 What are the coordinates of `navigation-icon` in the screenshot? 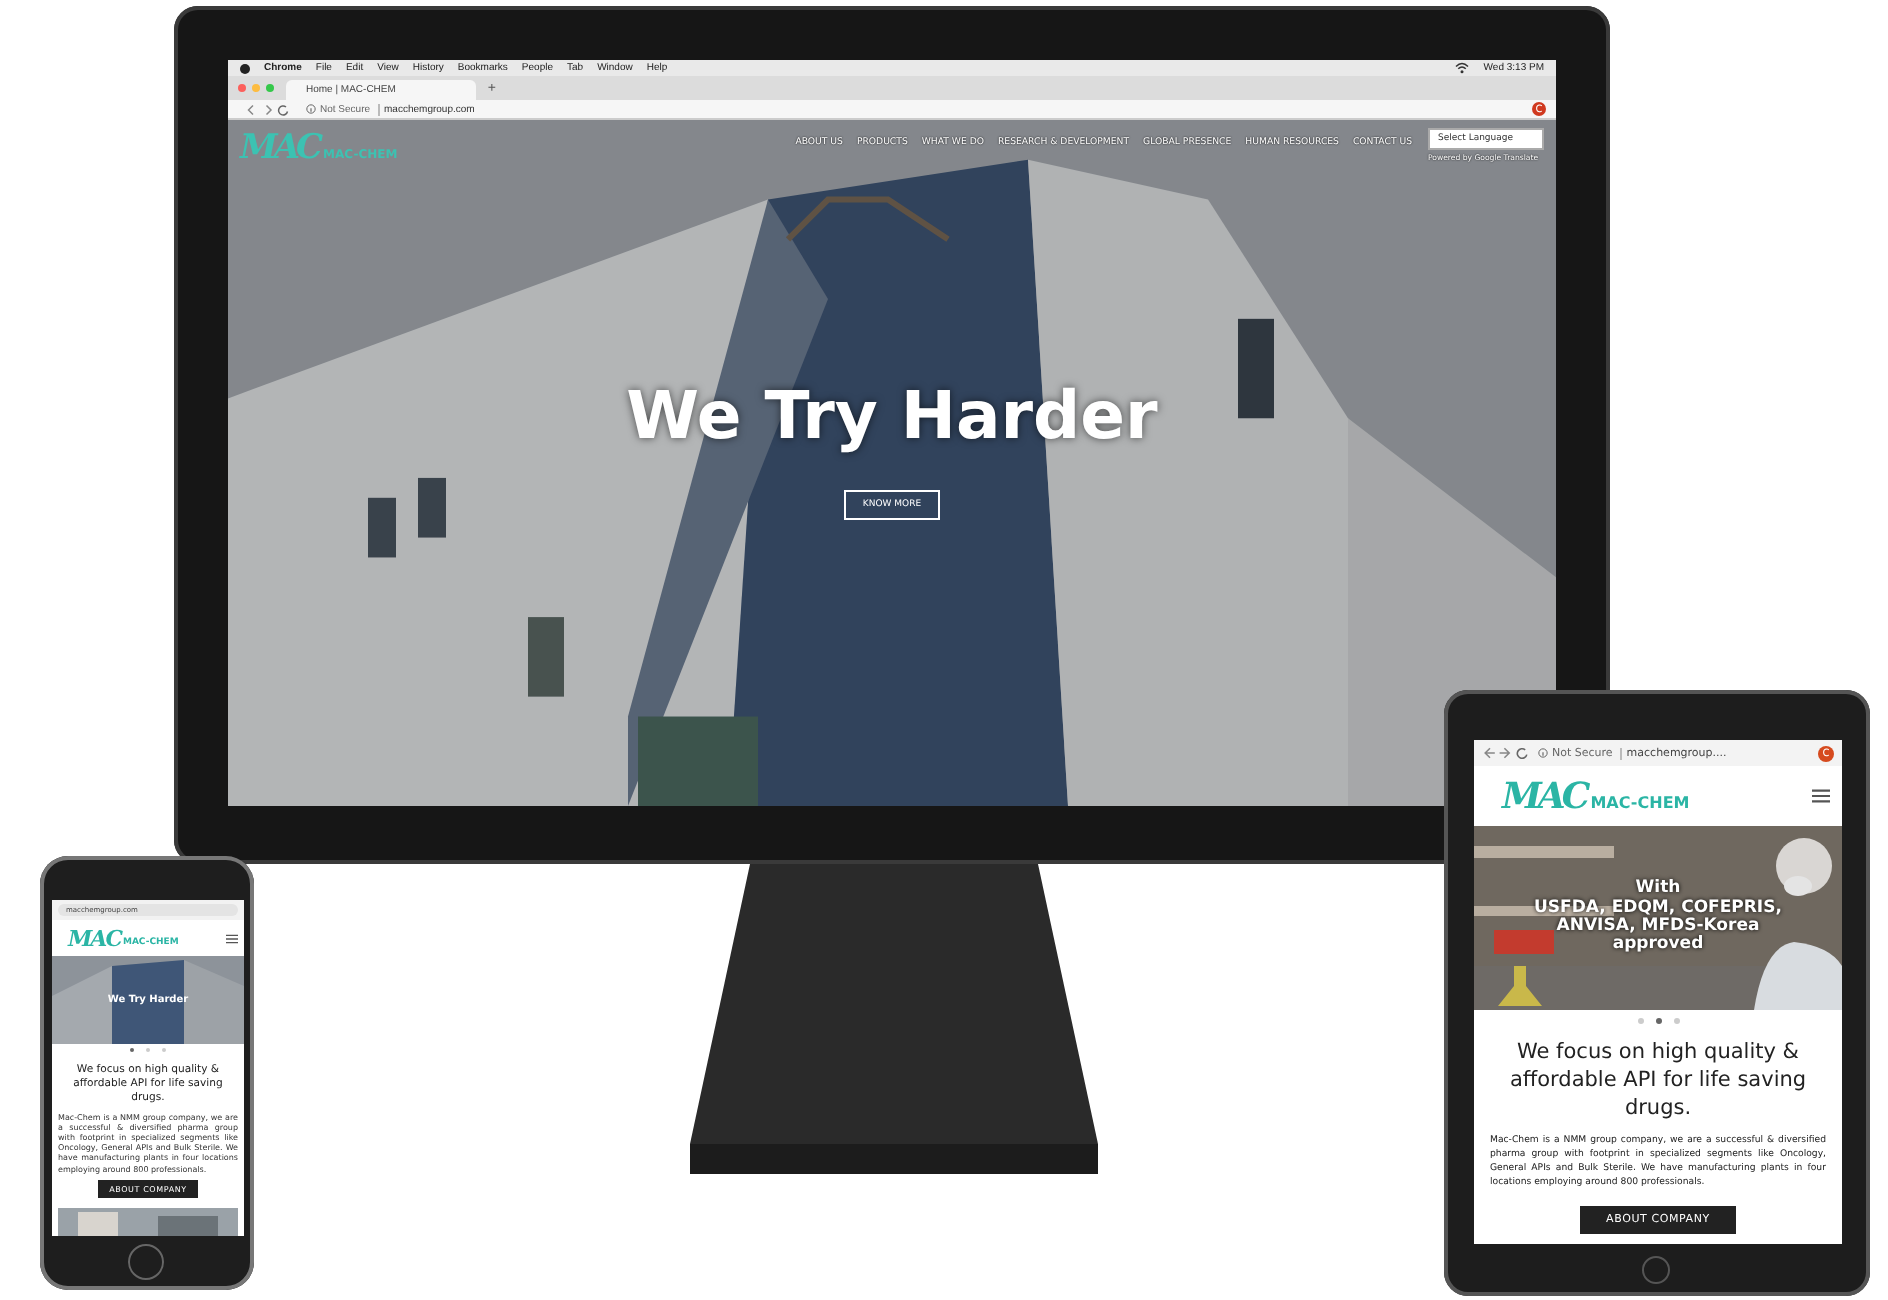 It's located at (1506, 753).